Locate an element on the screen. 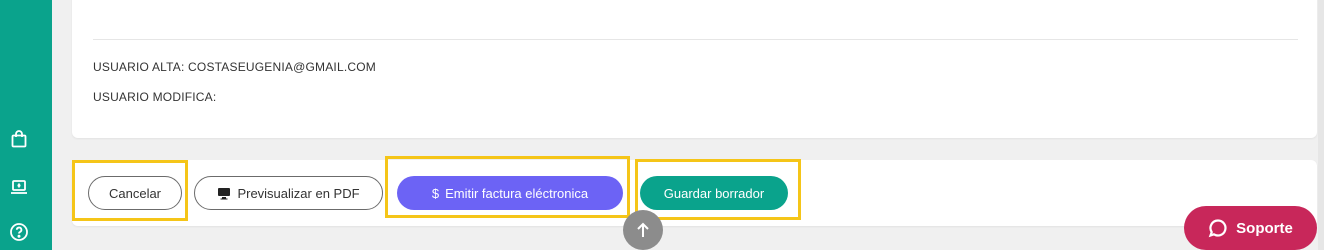 Image resolution: width=1324 pixels, height=250 pixels. modified-by-text: USUARIO MODIFICA: is located at coordinates (155, 97).